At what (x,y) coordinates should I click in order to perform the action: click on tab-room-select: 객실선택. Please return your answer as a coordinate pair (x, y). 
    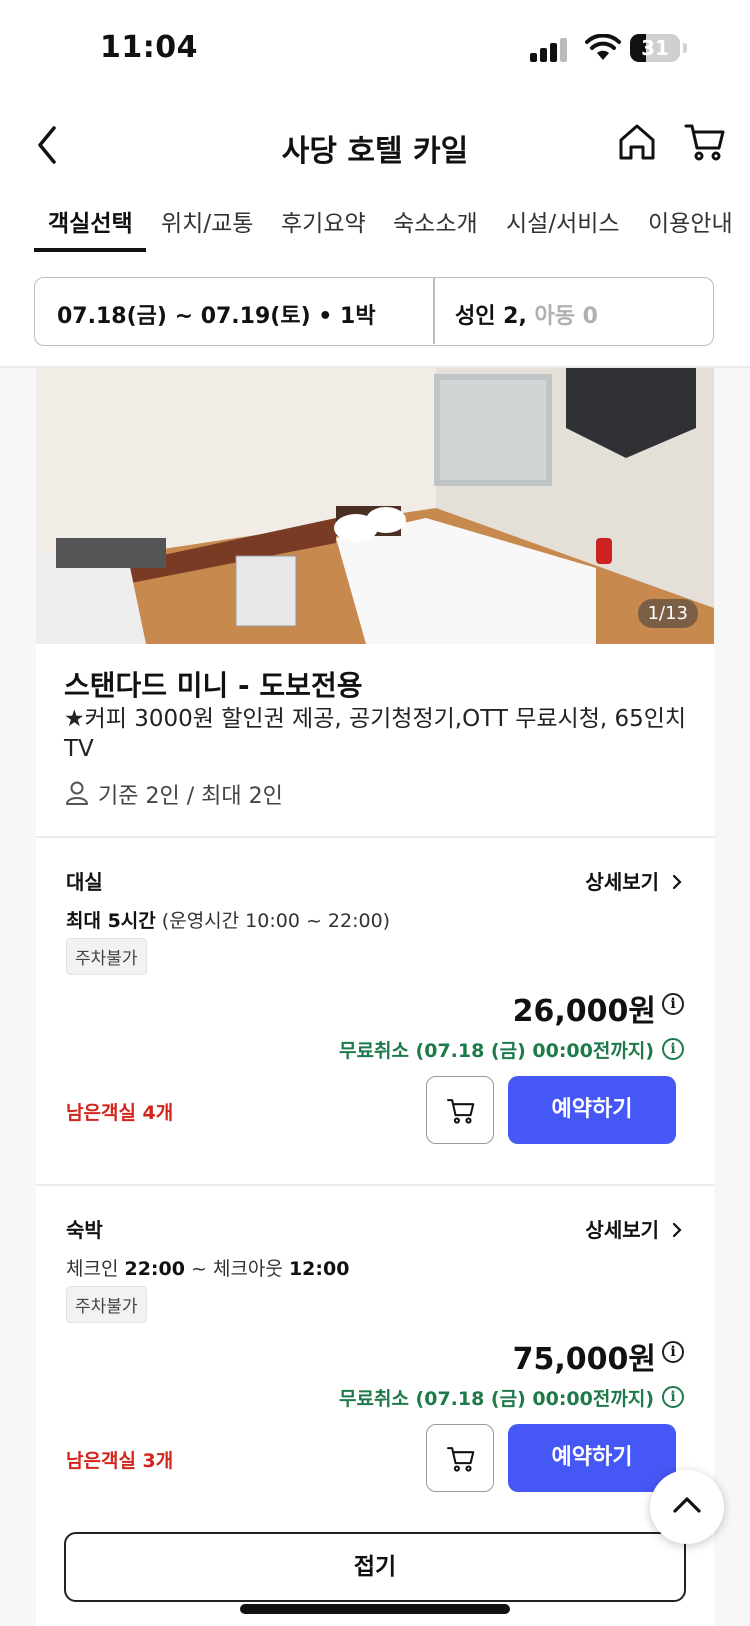
    Looking at the image, I should click on (90, 221).